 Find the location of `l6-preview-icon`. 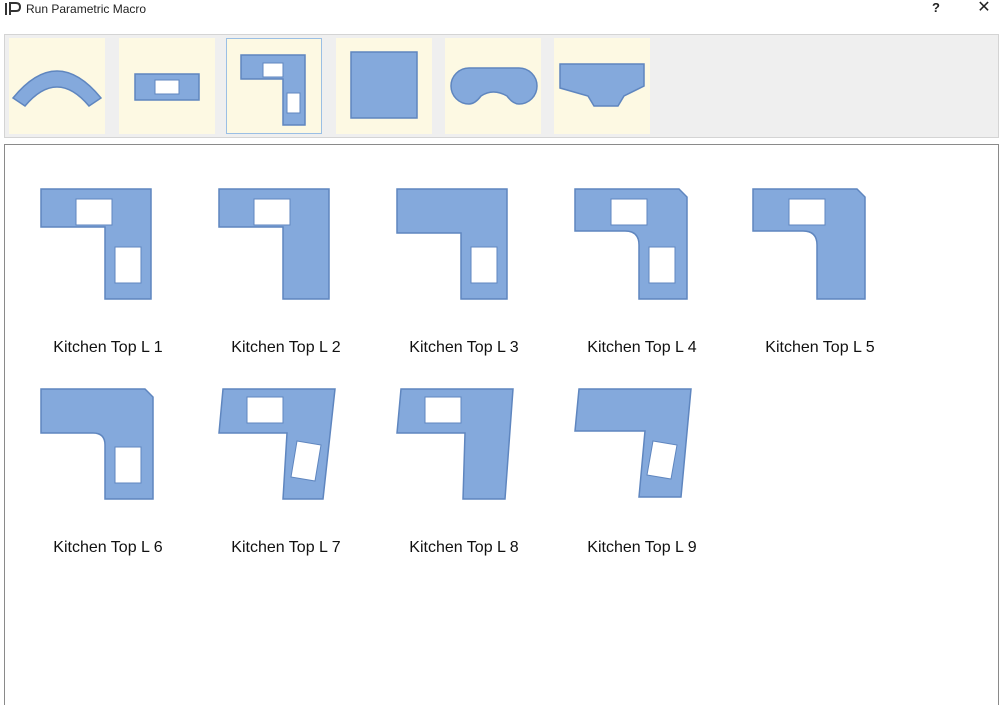

l6-preview-icon is located at coordinates (97, 444).